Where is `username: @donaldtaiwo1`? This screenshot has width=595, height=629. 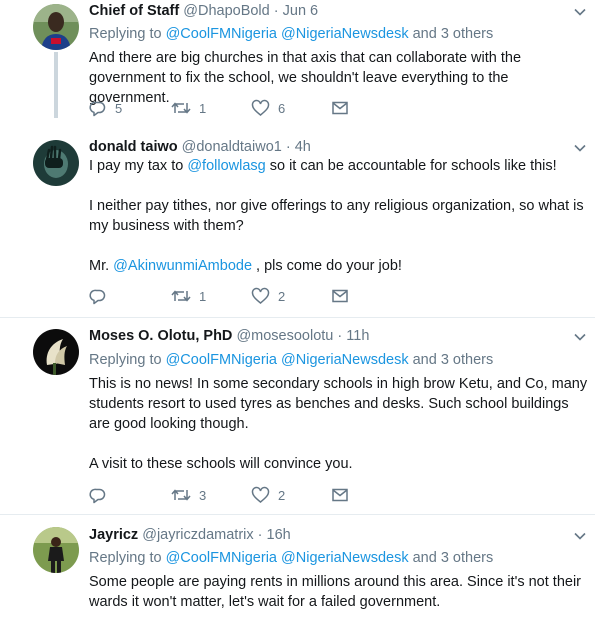
username: @donaldtaiwo1 is located at coordinates (232, 147).